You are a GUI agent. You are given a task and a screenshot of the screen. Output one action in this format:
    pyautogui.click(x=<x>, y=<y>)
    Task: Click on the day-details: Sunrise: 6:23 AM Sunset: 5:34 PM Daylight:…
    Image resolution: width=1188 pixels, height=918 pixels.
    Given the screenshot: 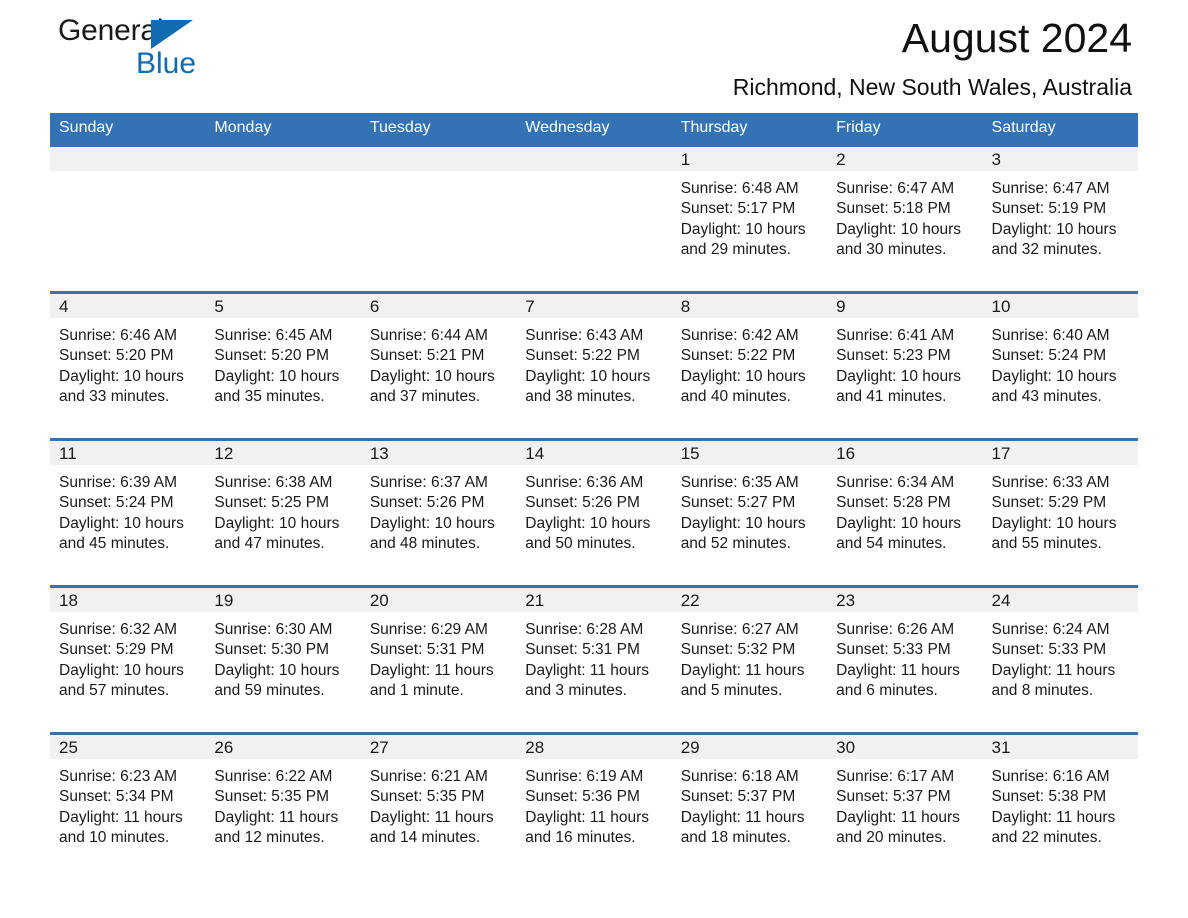 What is the action you would take?
    pyautogui.click(x=127, y=804)
    